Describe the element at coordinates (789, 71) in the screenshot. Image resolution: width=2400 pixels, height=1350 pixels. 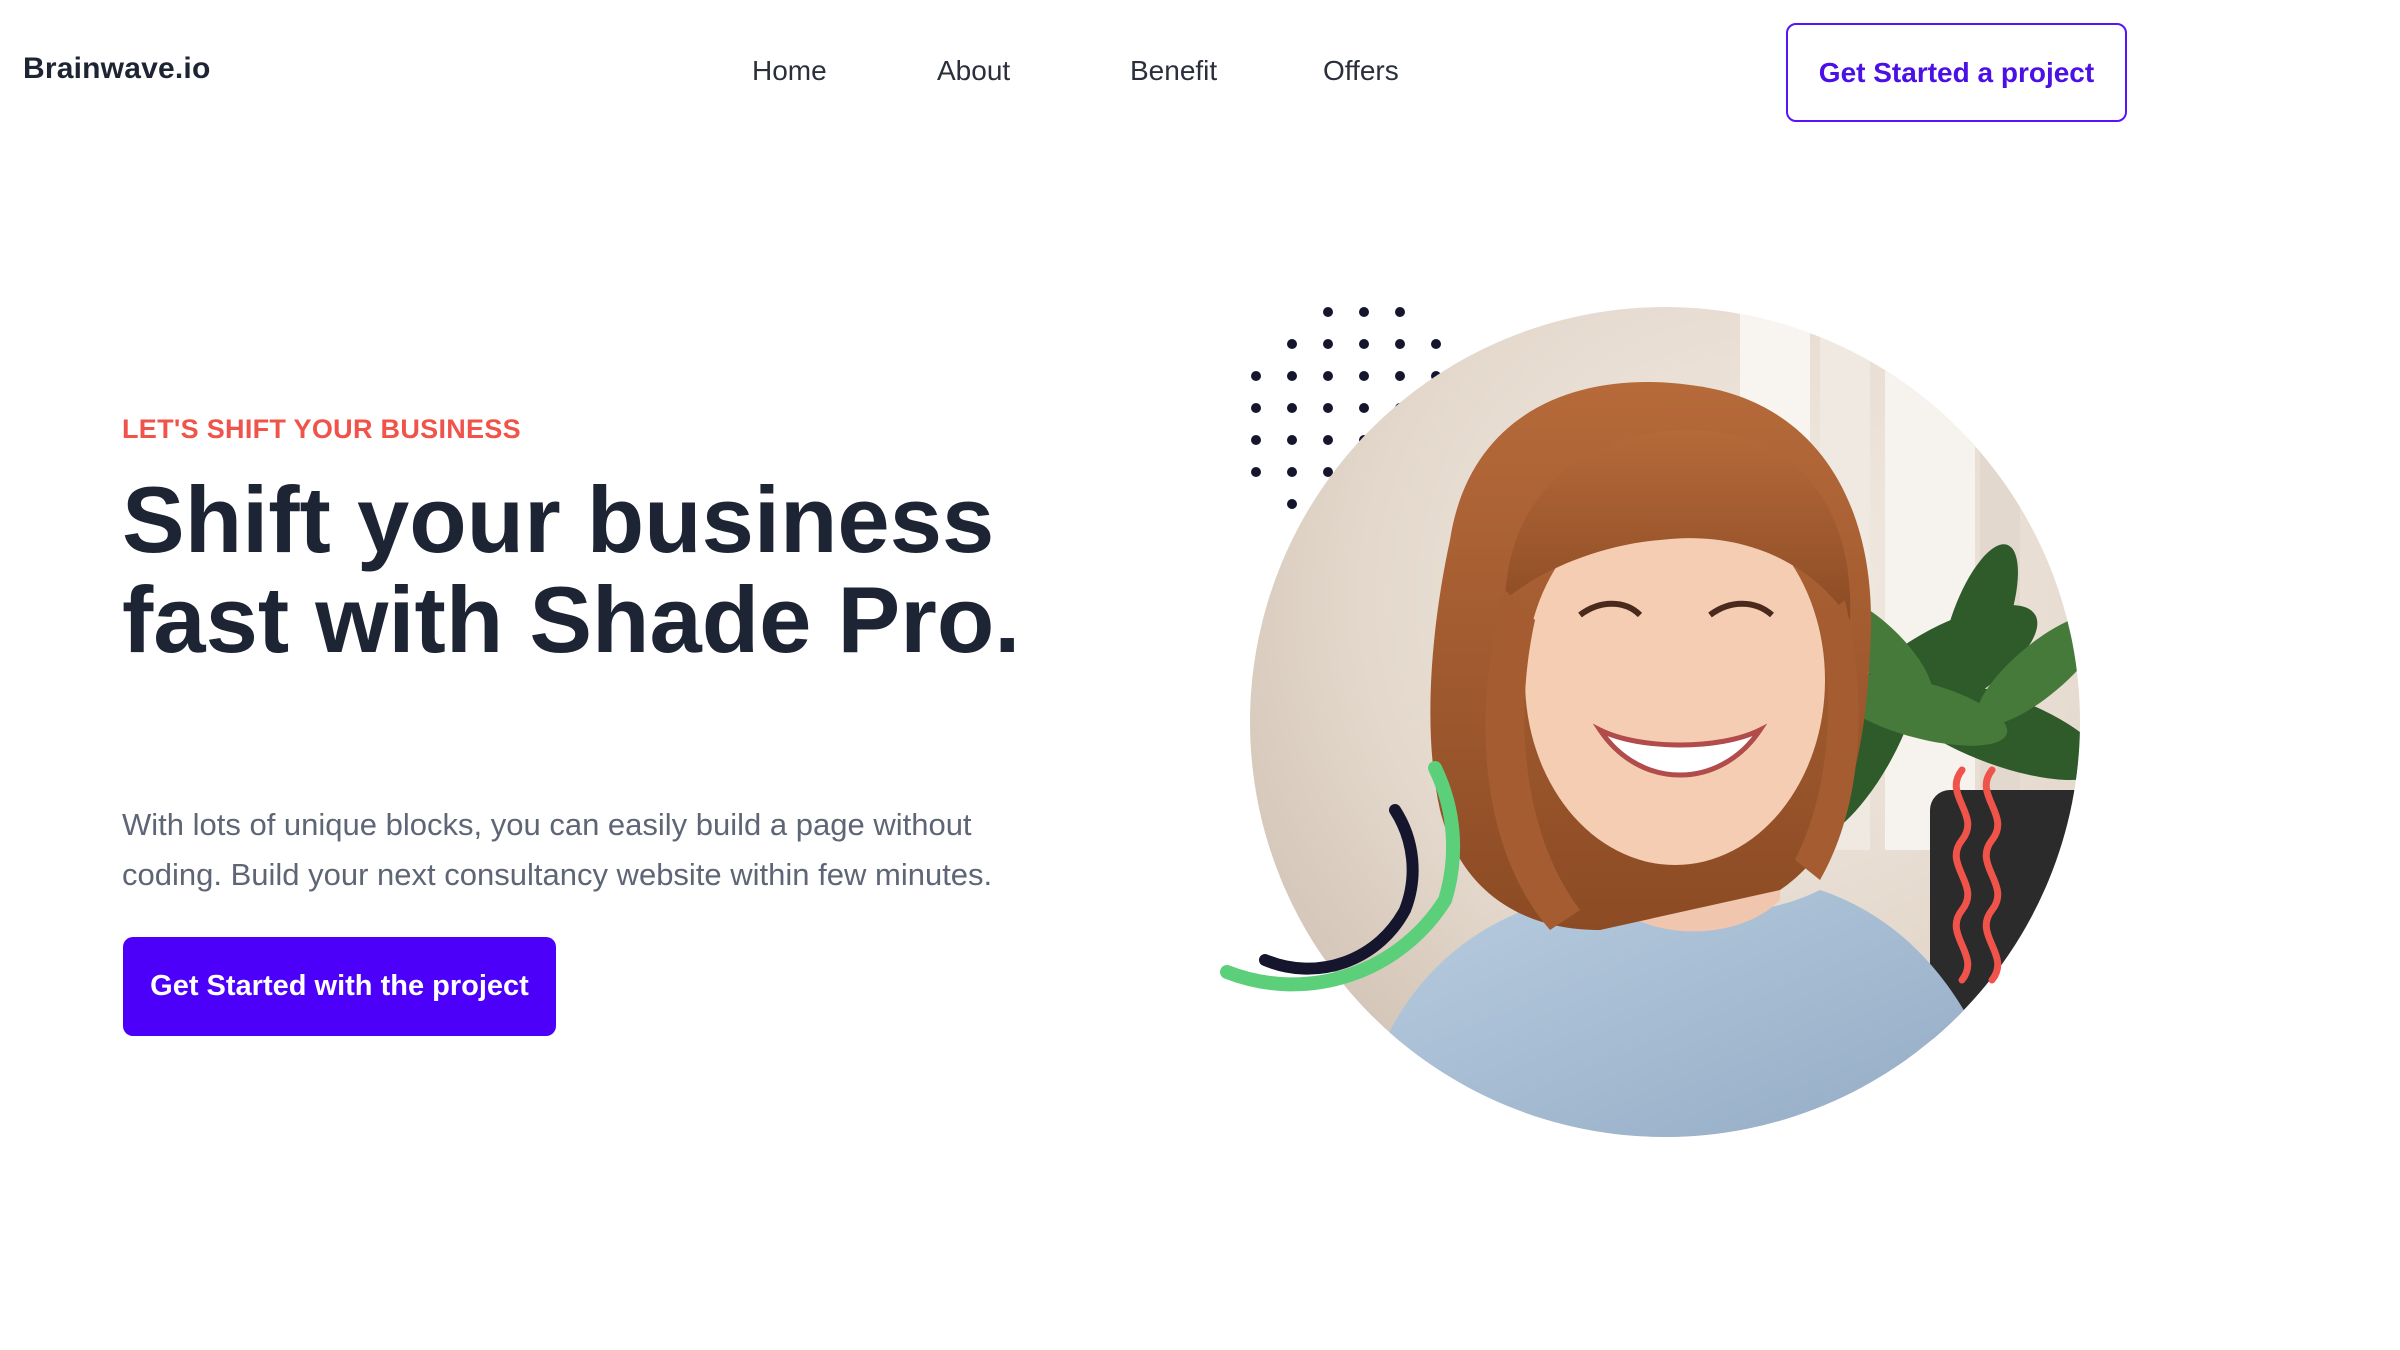
I see `nav-home: Home` at that location.